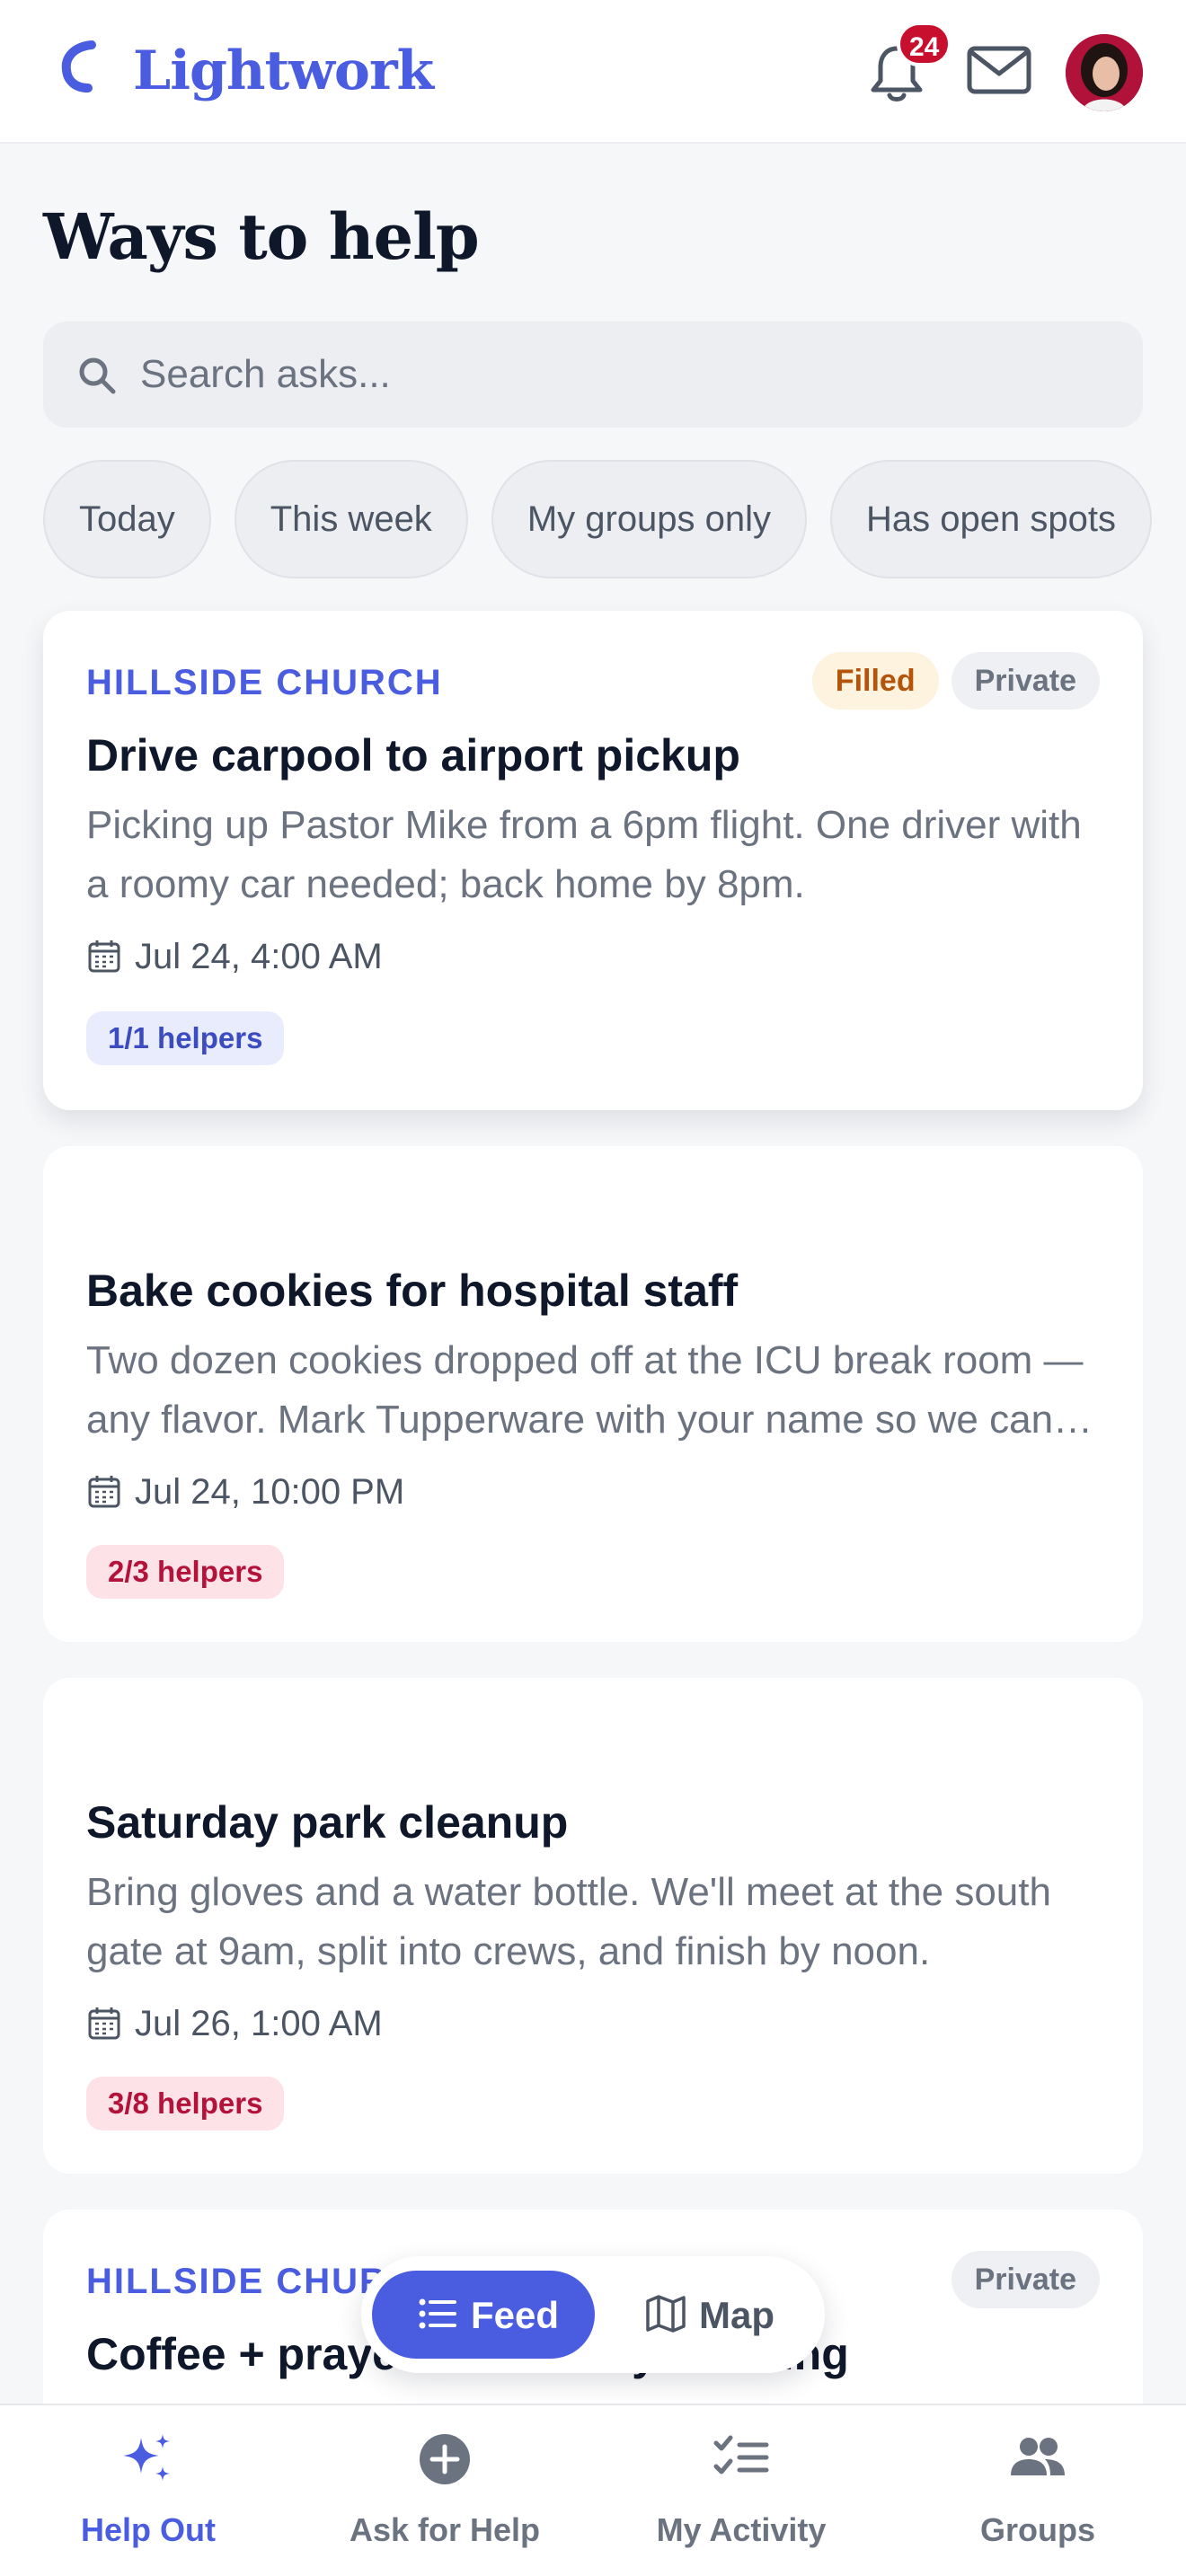 The image size is (1186, 2576). What do you see at coordinates (666, 2314) in the screenshot?
I see `map-icon` at bounding box center [666, 2314].